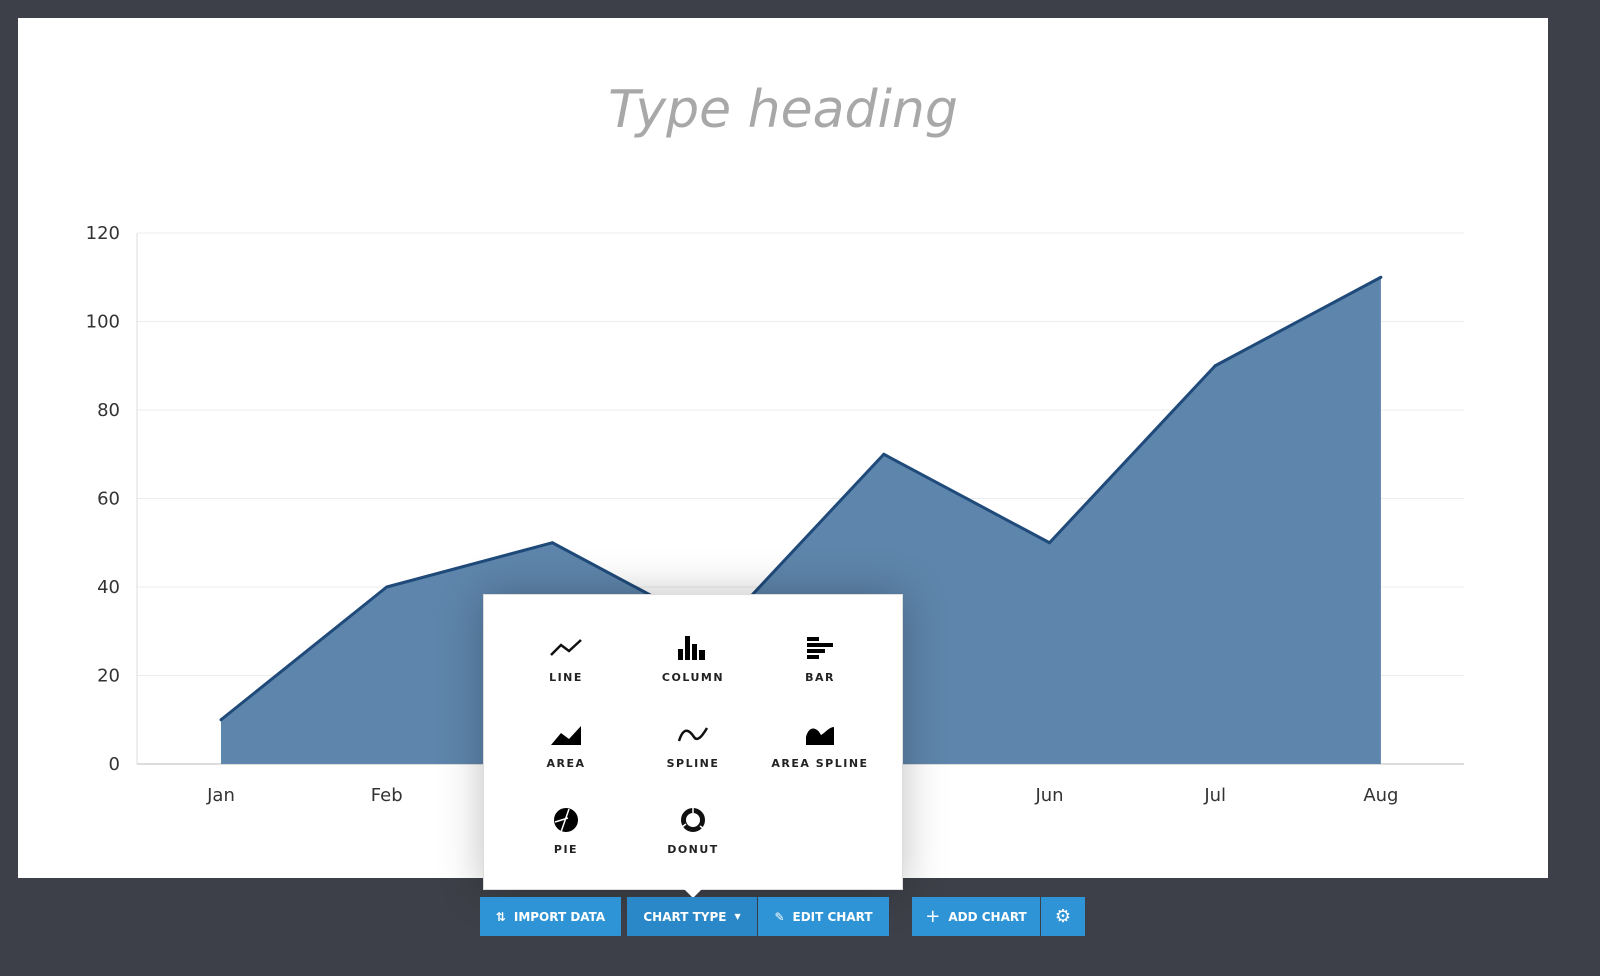 Image resolution: width=1600 pixels, height=976 pixels. Describe the element at coordinates (387, 795) in the screenshot. I see `x-tick-label: Feb` at that location.